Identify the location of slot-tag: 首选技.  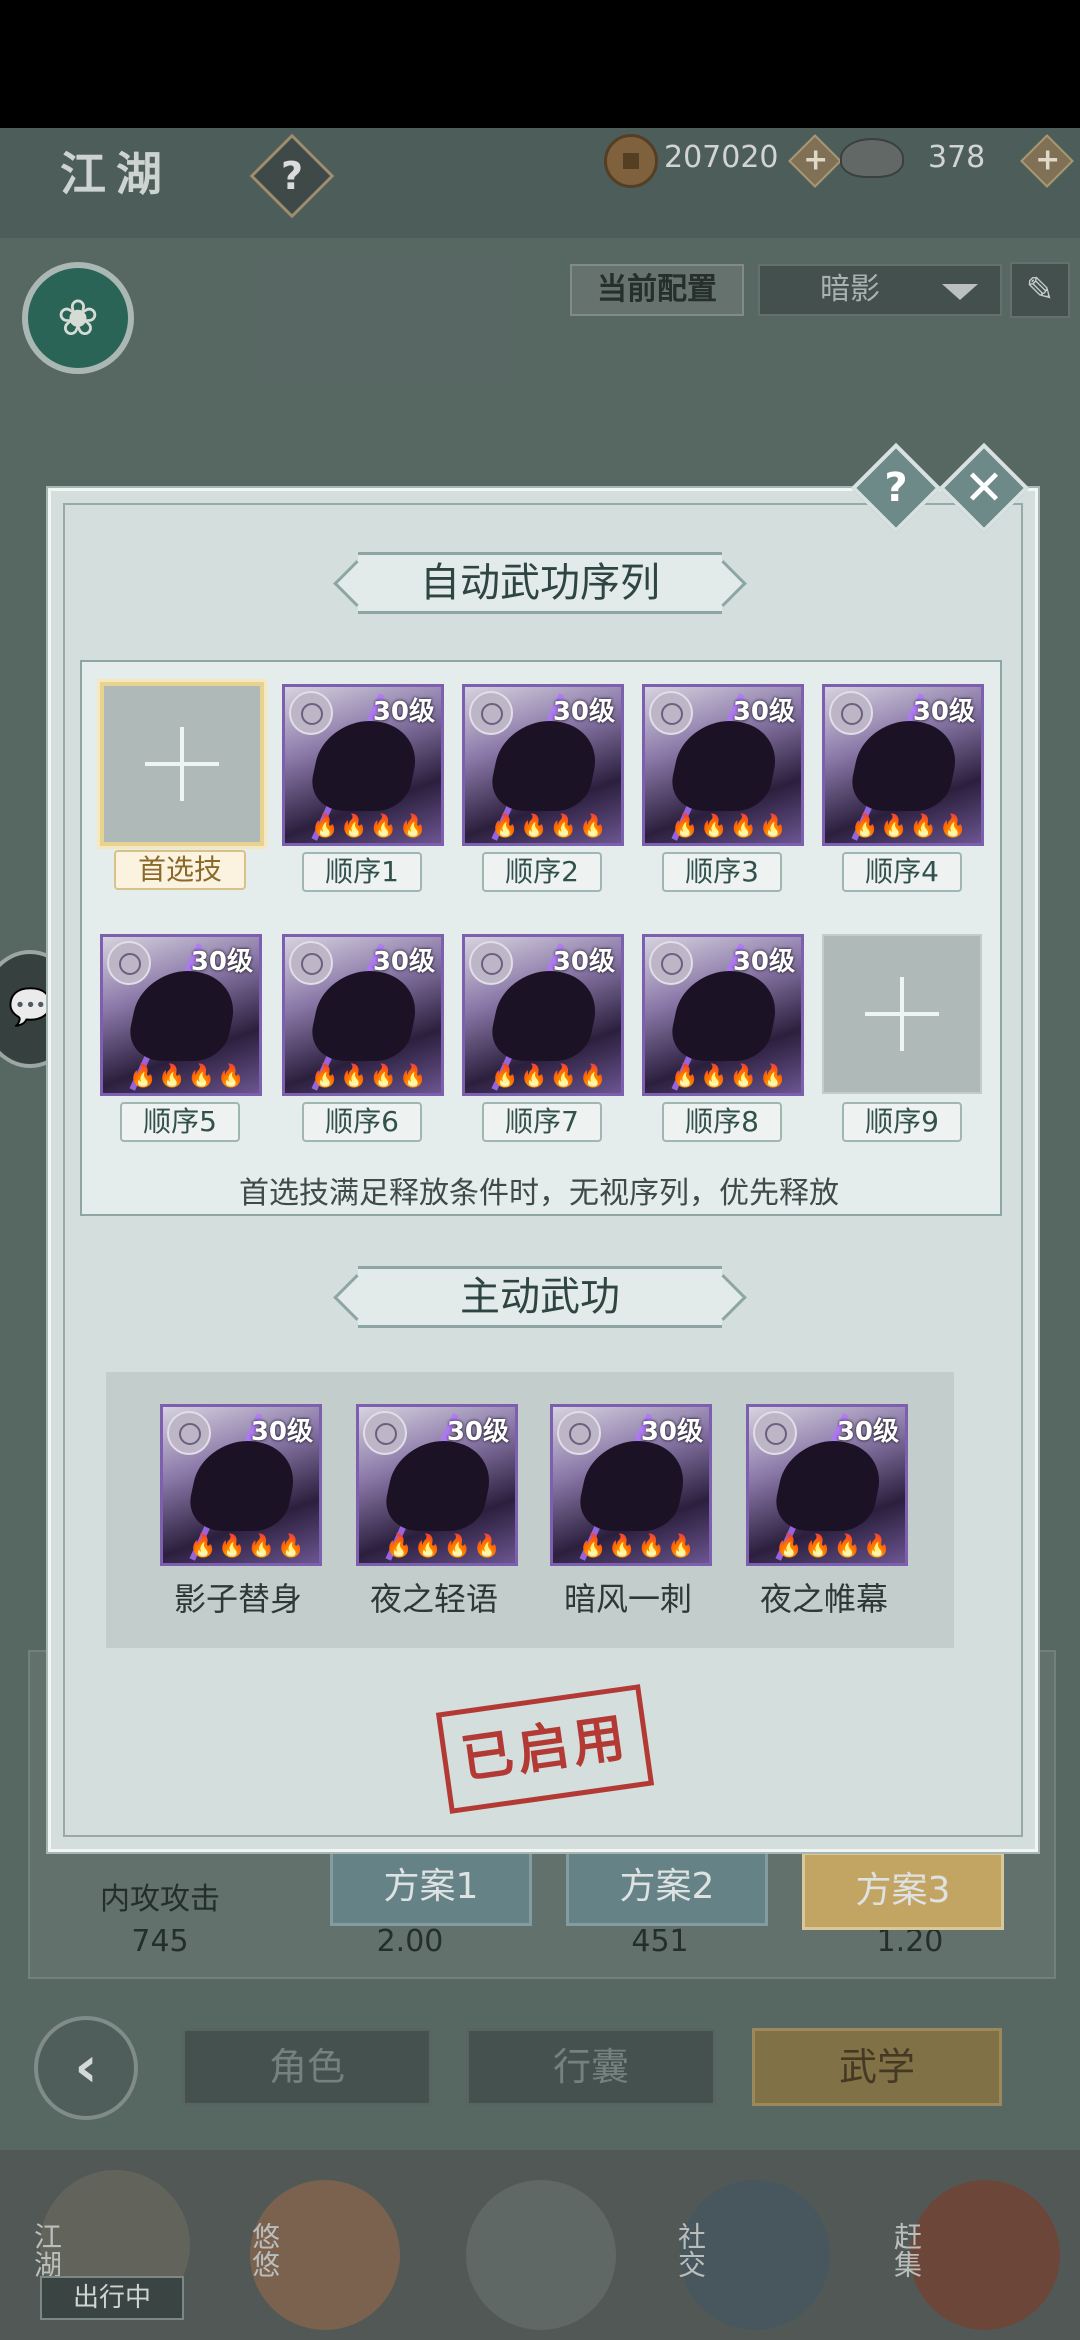
(180, 870).